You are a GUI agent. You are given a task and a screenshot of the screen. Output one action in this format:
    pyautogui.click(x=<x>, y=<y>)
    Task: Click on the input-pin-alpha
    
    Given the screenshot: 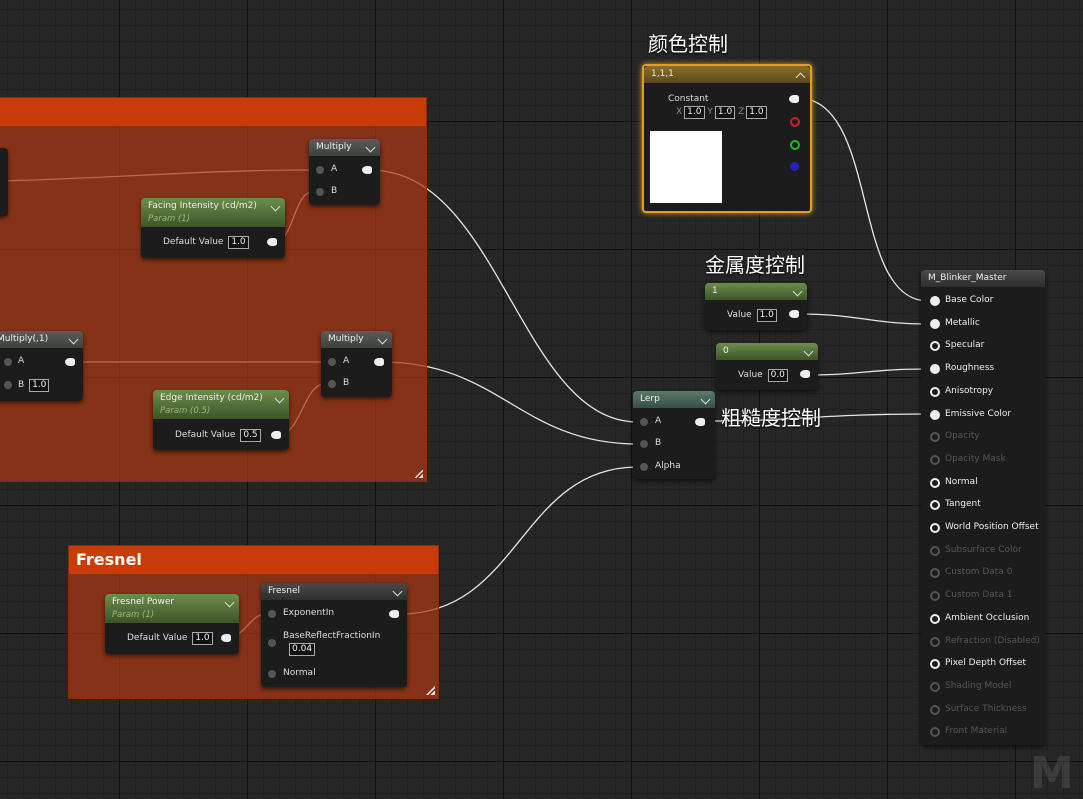 What is the action you would take?
    pyautogui.click(x=644, y=467)
    